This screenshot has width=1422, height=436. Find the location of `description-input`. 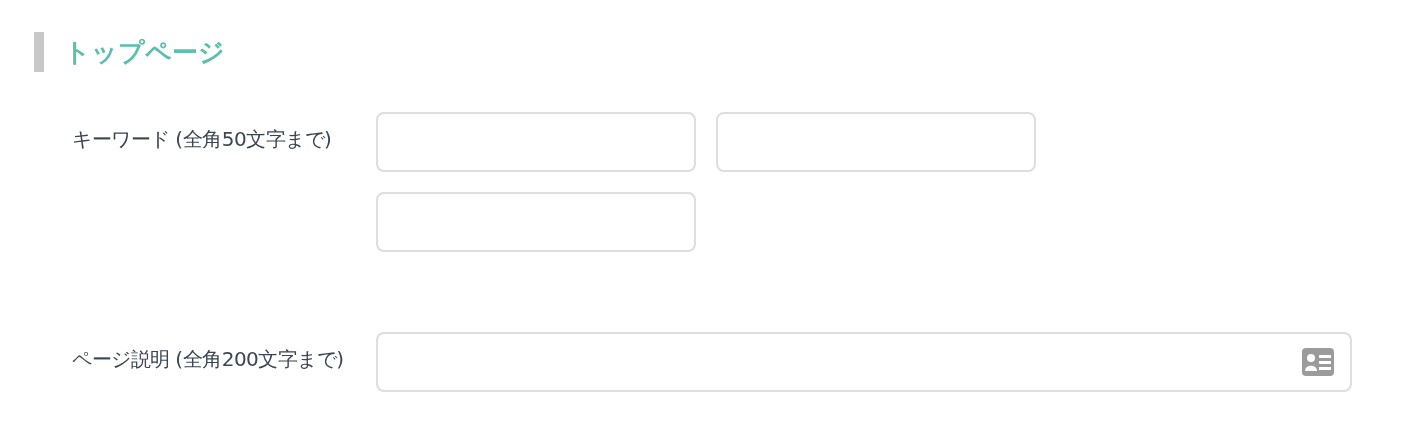

description-input is located at coordinates (864, 362).